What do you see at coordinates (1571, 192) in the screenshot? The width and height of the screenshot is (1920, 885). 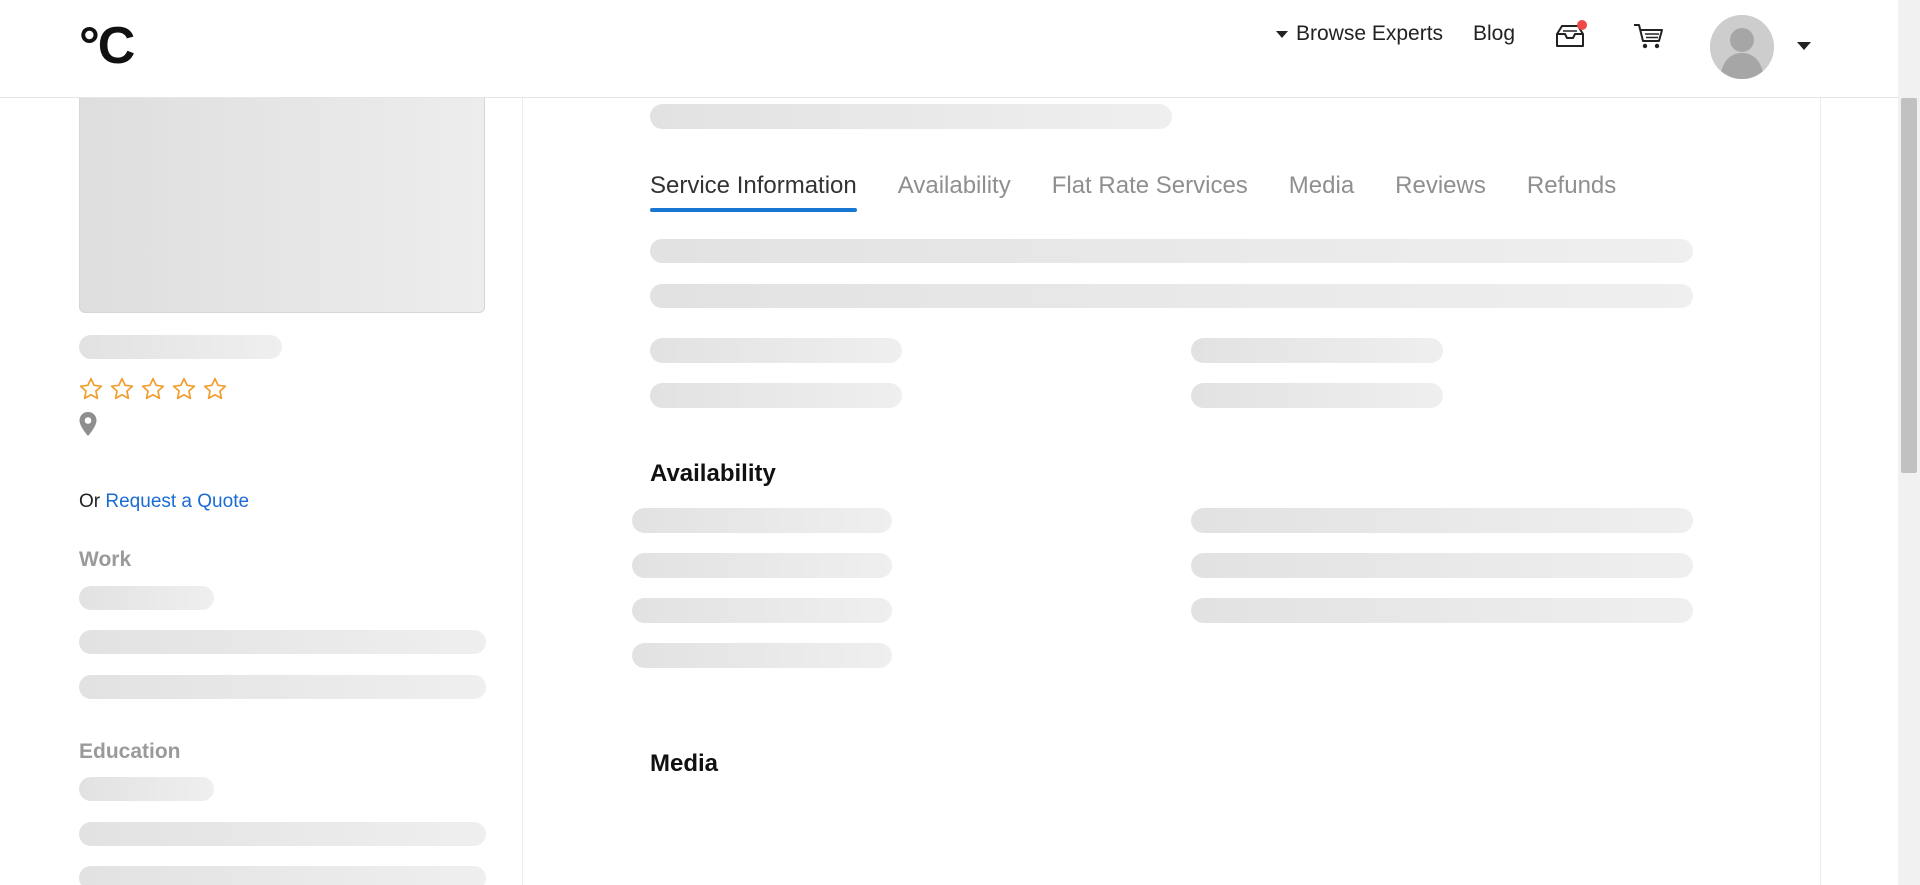 I see `tab-refunds: Refunds` at bounding box center [1571, 192].